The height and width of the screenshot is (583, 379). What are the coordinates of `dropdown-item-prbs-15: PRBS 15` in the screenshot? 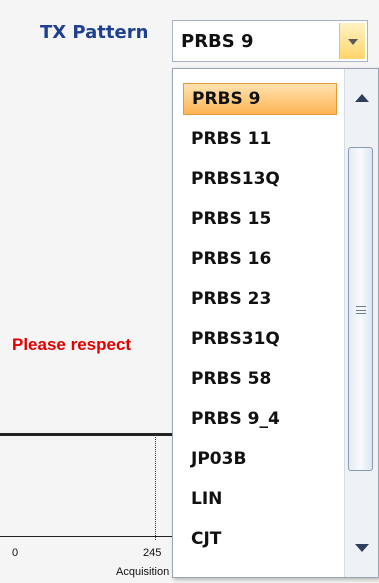 It's located at (260, 219).